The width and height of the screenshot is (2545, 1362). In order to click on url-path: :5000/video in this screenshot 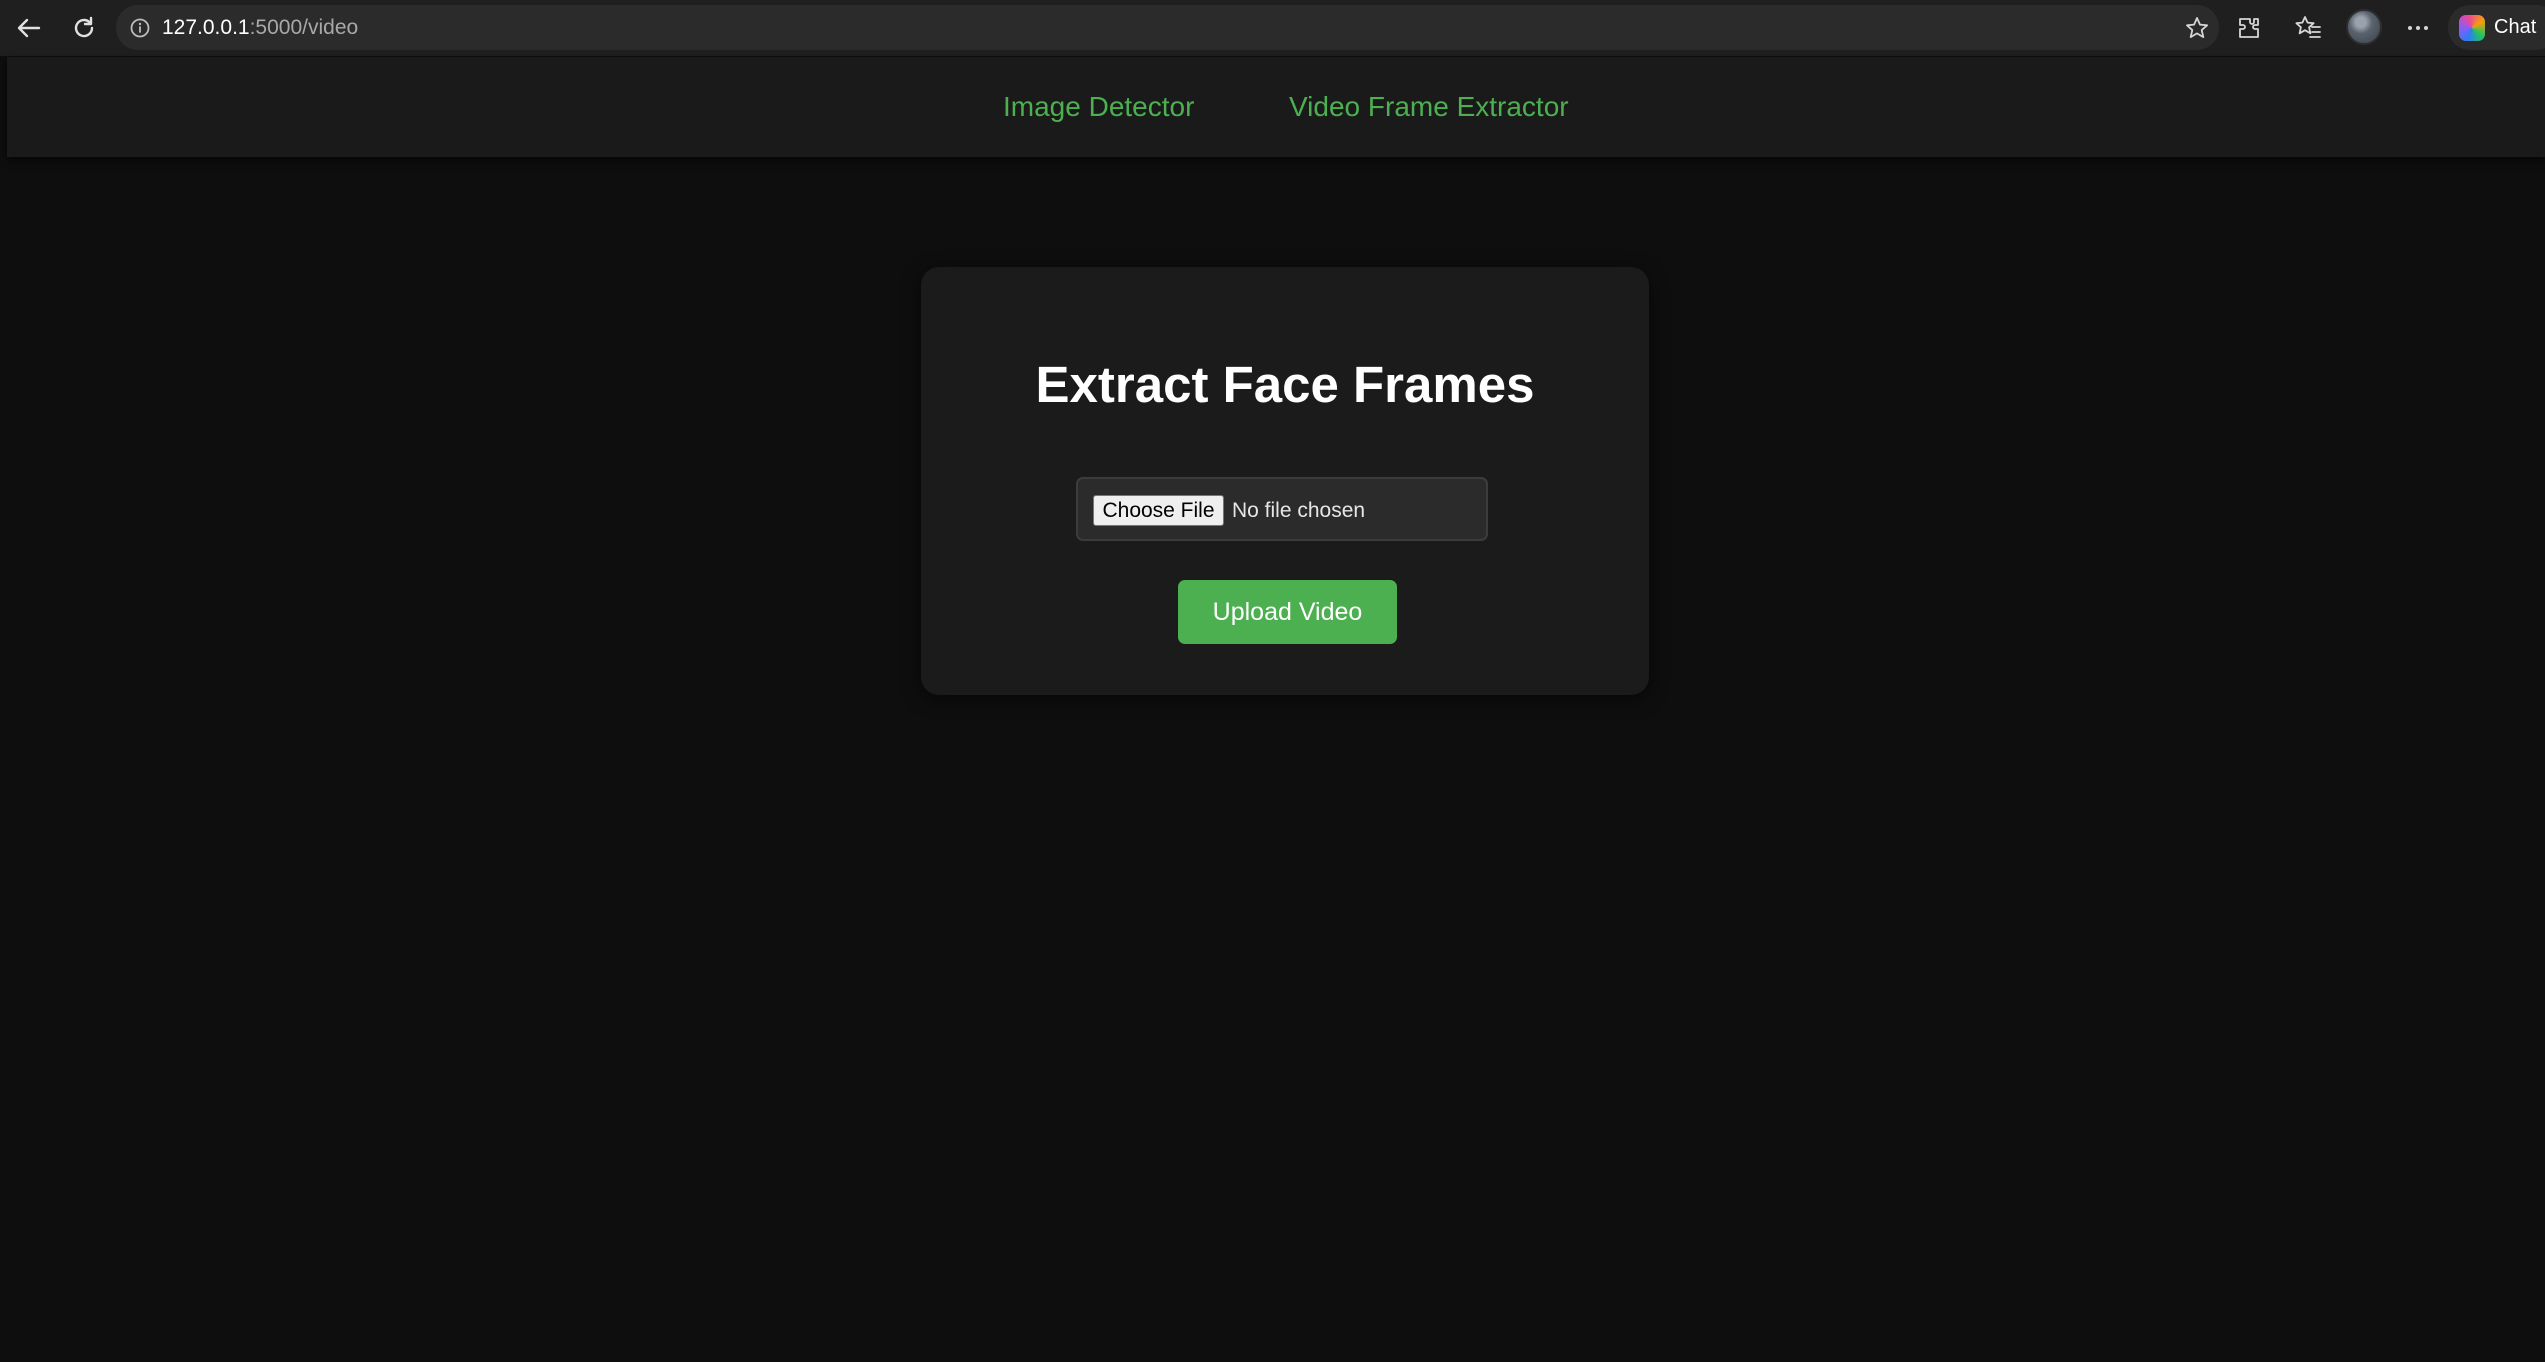, I will do `click(304, 27)`.